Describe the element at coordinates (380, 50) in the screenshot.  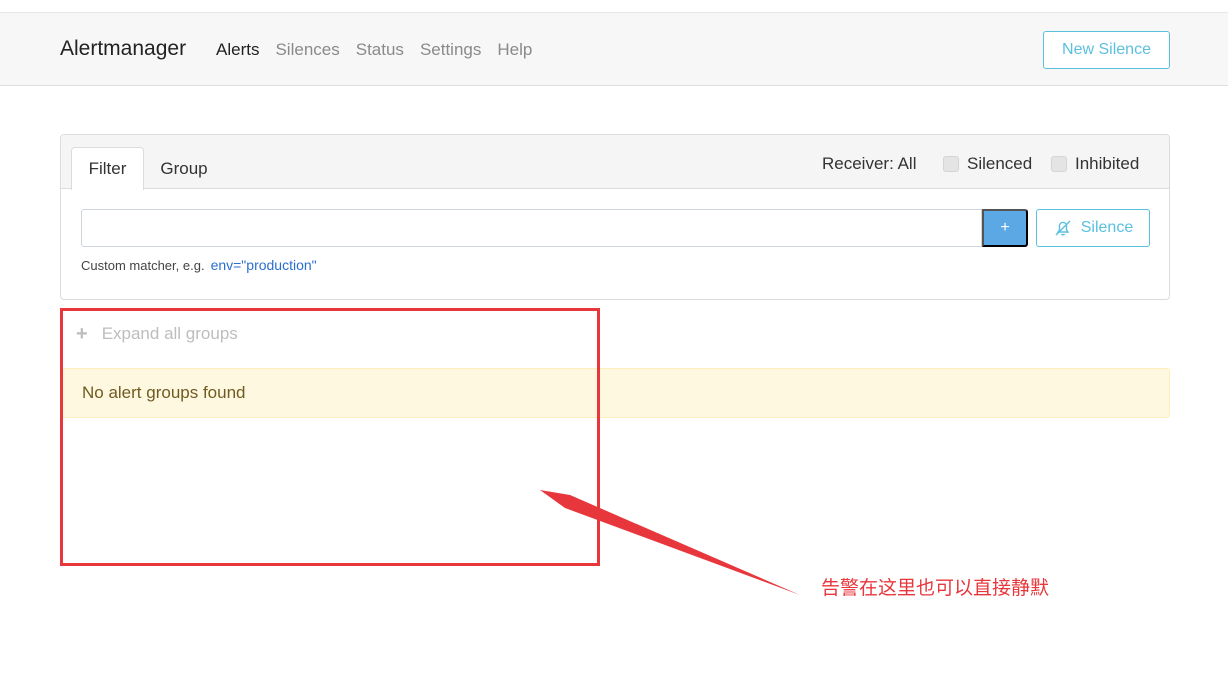
I see `nav-status: Status` at that location.